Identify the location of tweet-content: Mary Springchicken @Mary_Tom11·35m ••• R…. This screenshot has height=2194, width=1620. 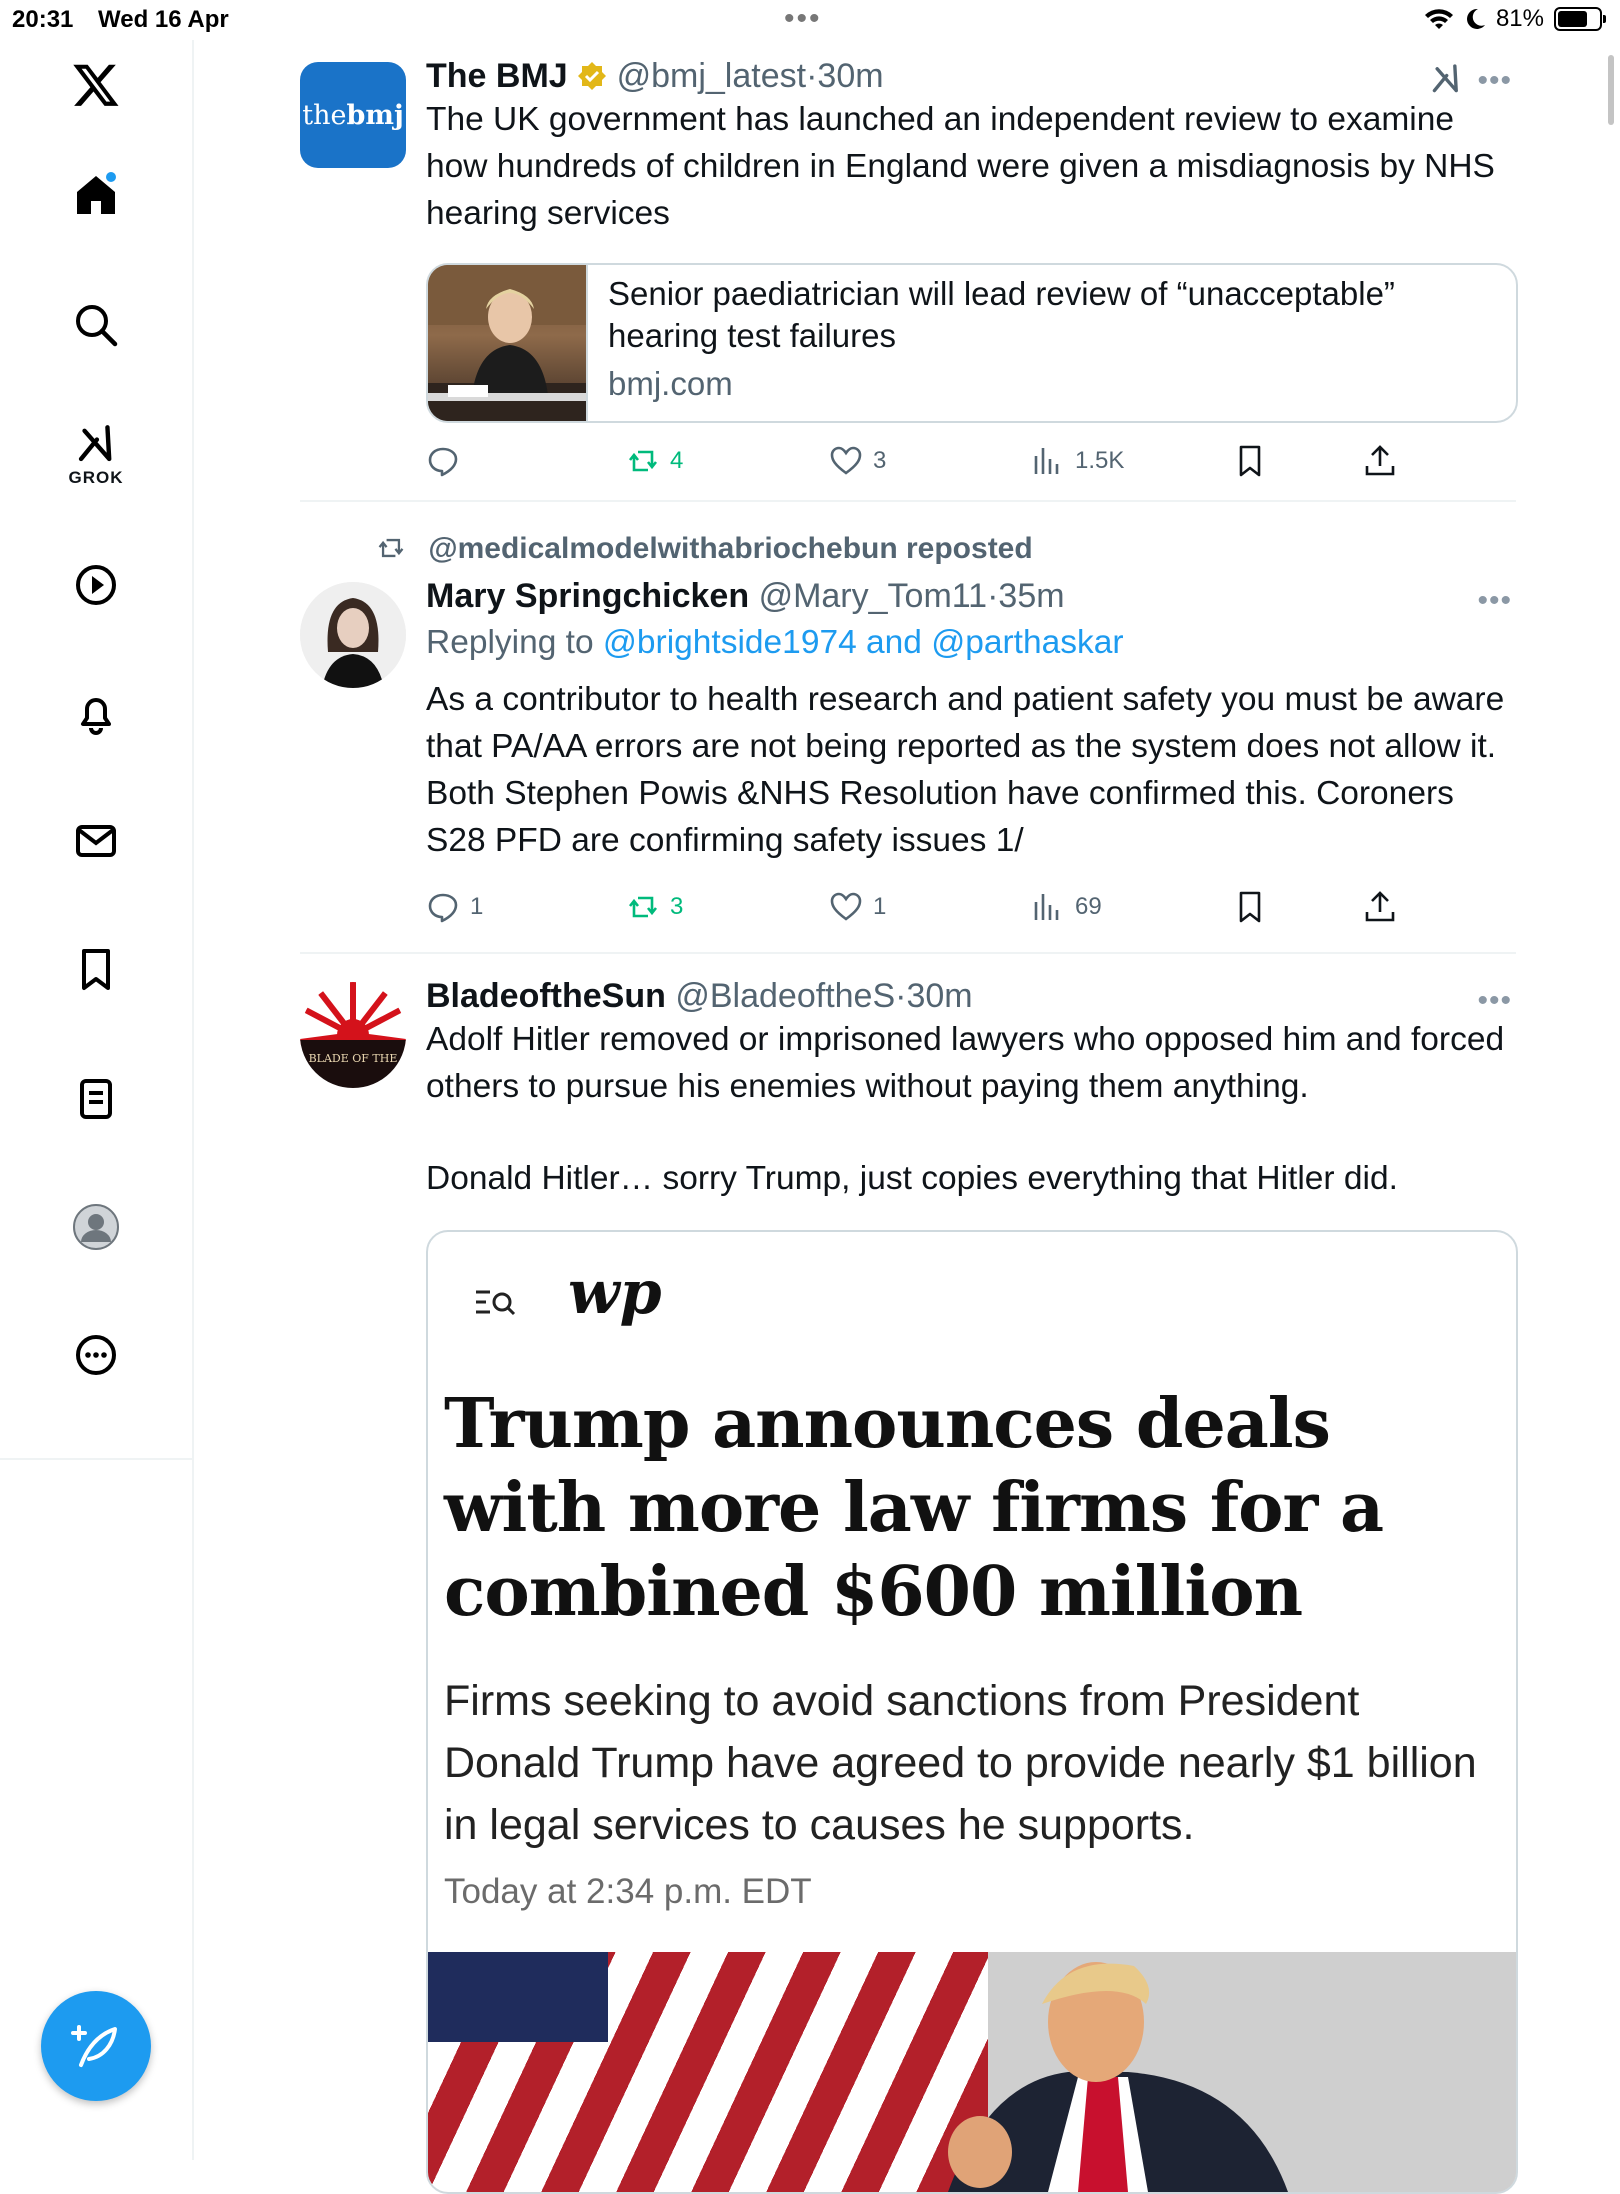
(971, 720).